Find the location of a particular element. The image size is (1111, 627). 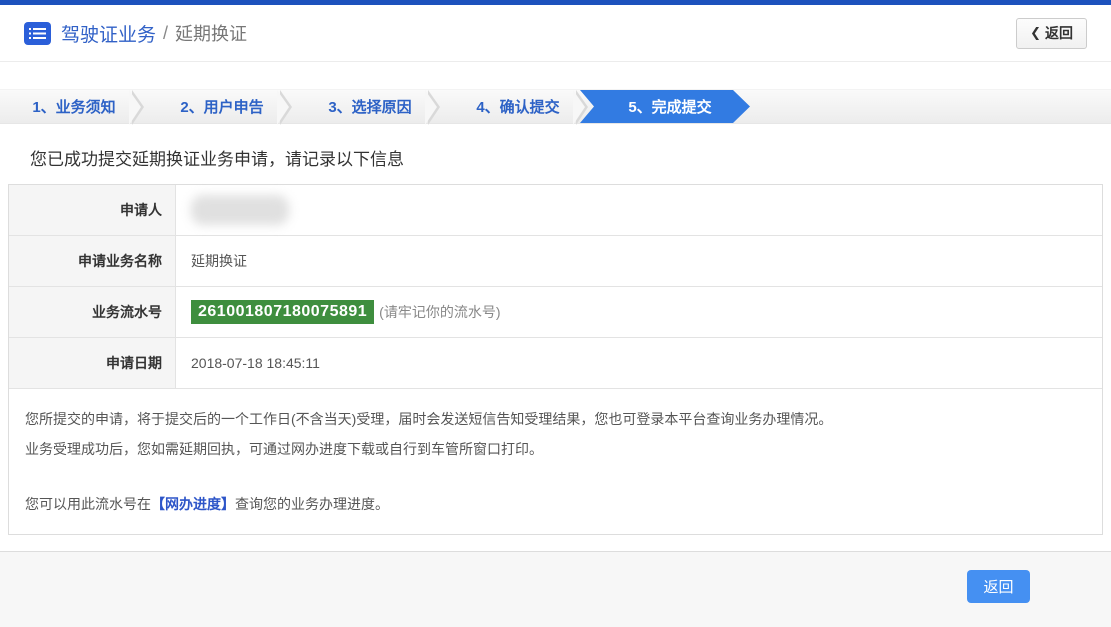

table-row-apply-date: 申请日期 2018-07-18 18:45:11 is located at coordinates (555, 363).